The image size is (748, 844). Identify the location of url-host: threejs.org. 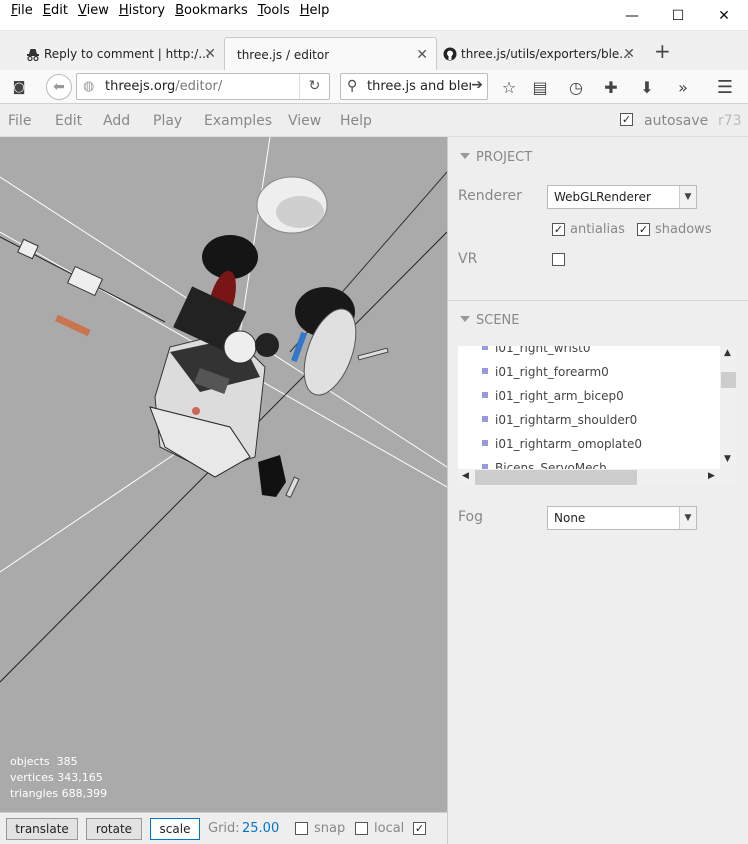
(140, 86).